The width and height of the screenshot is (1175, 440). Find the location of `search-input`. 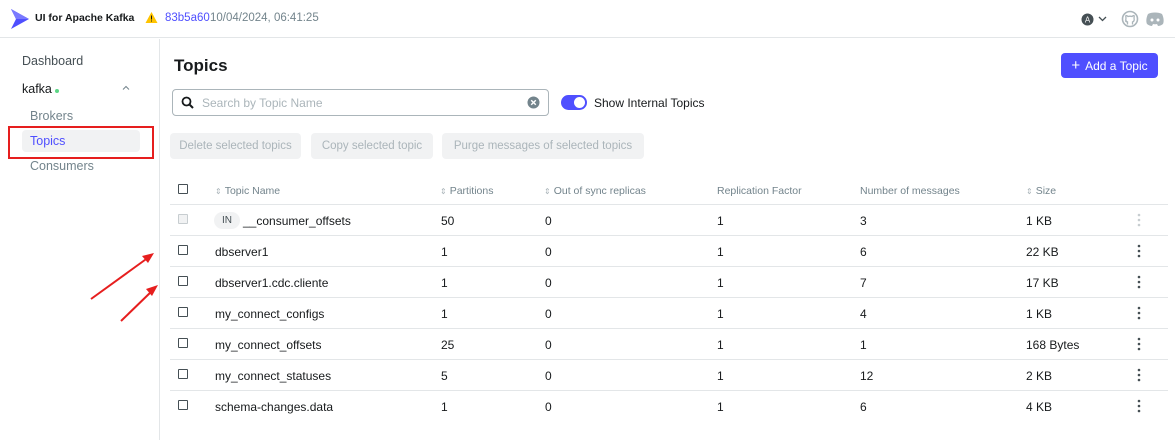

search-input is located at coordinates (362, 103).